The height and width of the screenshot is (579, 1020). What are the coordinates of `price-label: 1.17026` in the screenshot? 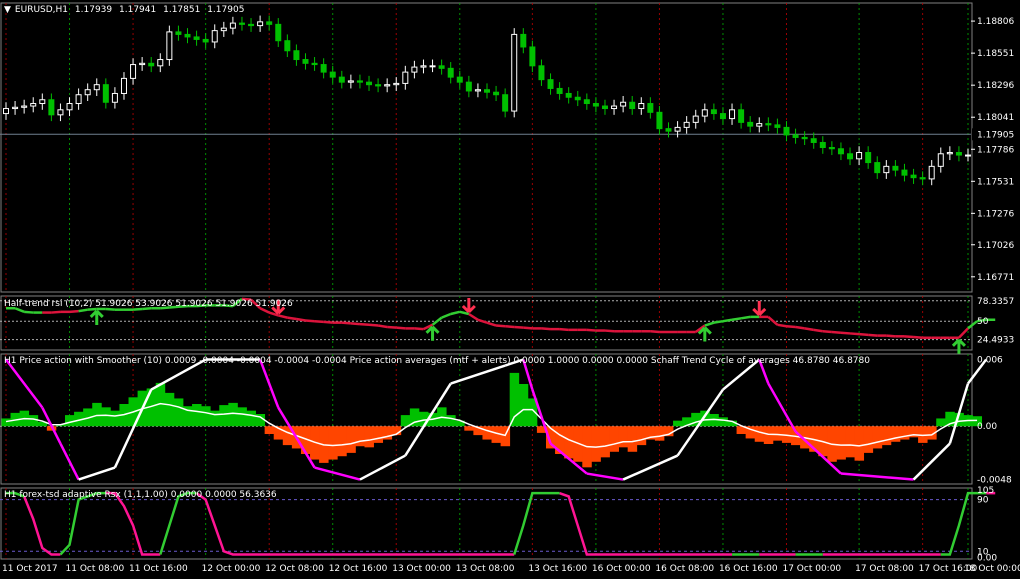 It's located at (995, 246).